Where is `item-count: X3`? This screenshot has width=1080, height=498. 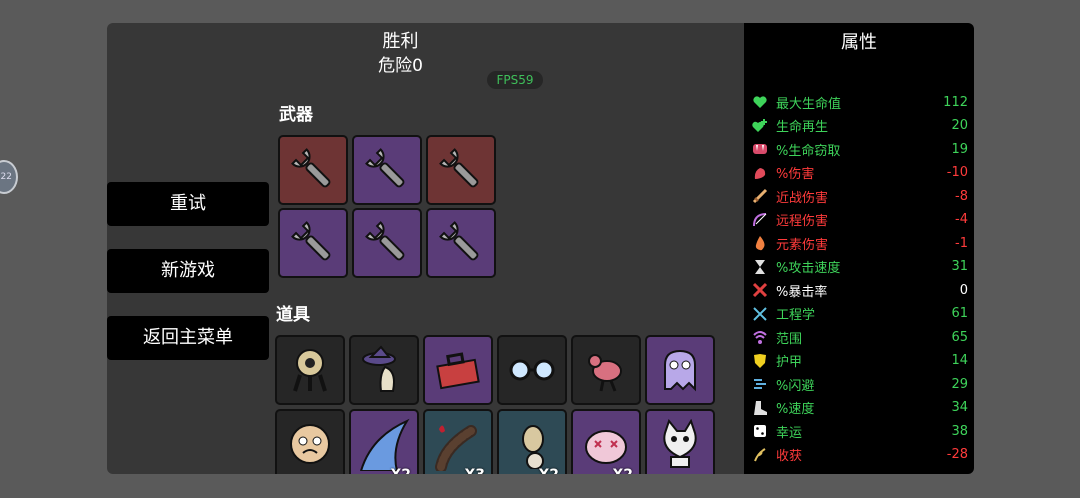
item-count: X3 is located at coordinates (474, 470).